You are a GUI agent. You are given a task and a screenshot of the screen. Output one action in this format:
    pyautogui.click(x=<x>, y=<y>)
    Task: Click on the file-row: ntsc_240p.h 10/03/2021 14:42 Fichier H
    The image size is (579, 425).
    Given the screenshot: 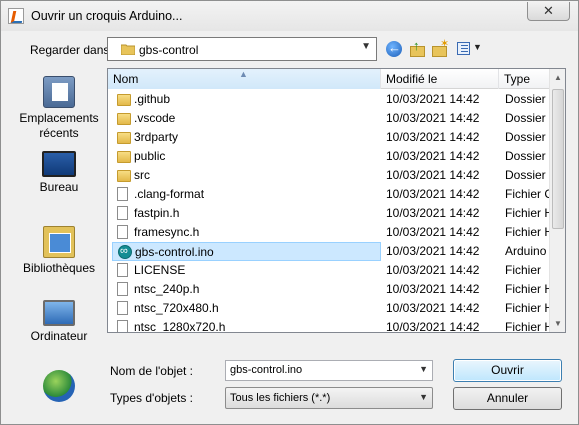 What is the action you would take?
    pyautogui.click(x=328, y=289)
    